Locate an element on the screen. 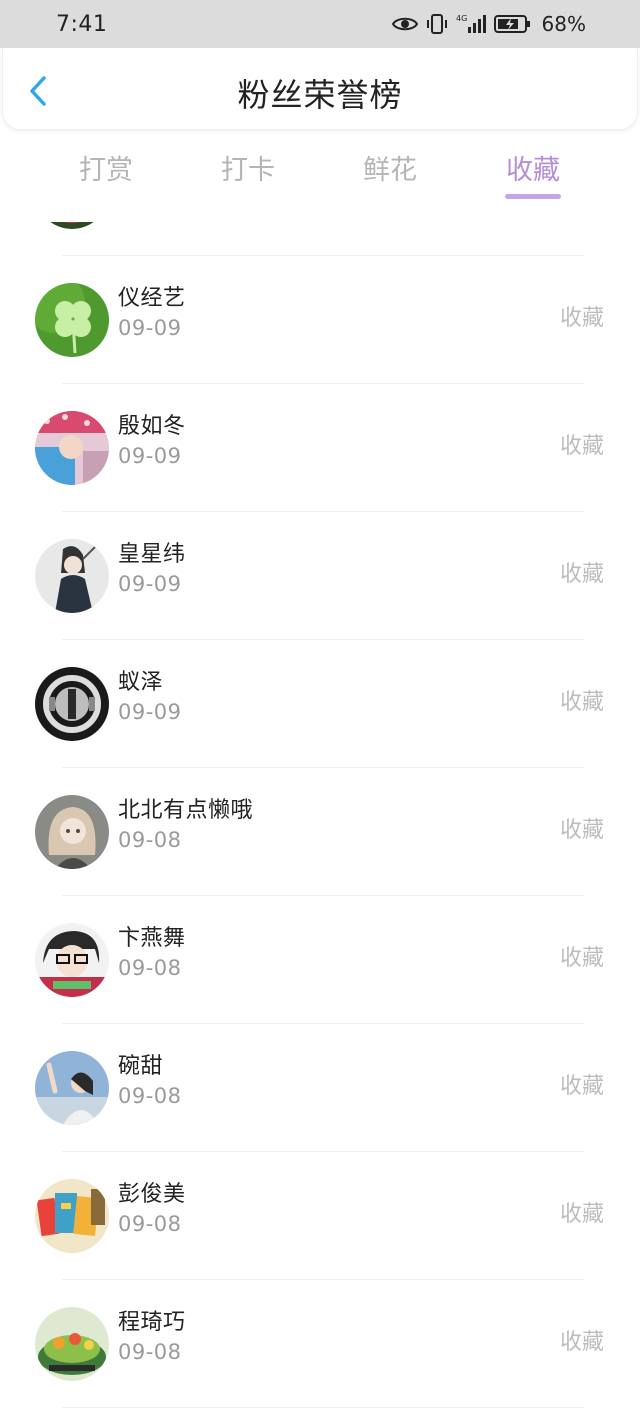 Image resolution: width=640 pixels, height=1423 pixels. tab-flowers: 鲜花 is located at coordinates (390, 167).